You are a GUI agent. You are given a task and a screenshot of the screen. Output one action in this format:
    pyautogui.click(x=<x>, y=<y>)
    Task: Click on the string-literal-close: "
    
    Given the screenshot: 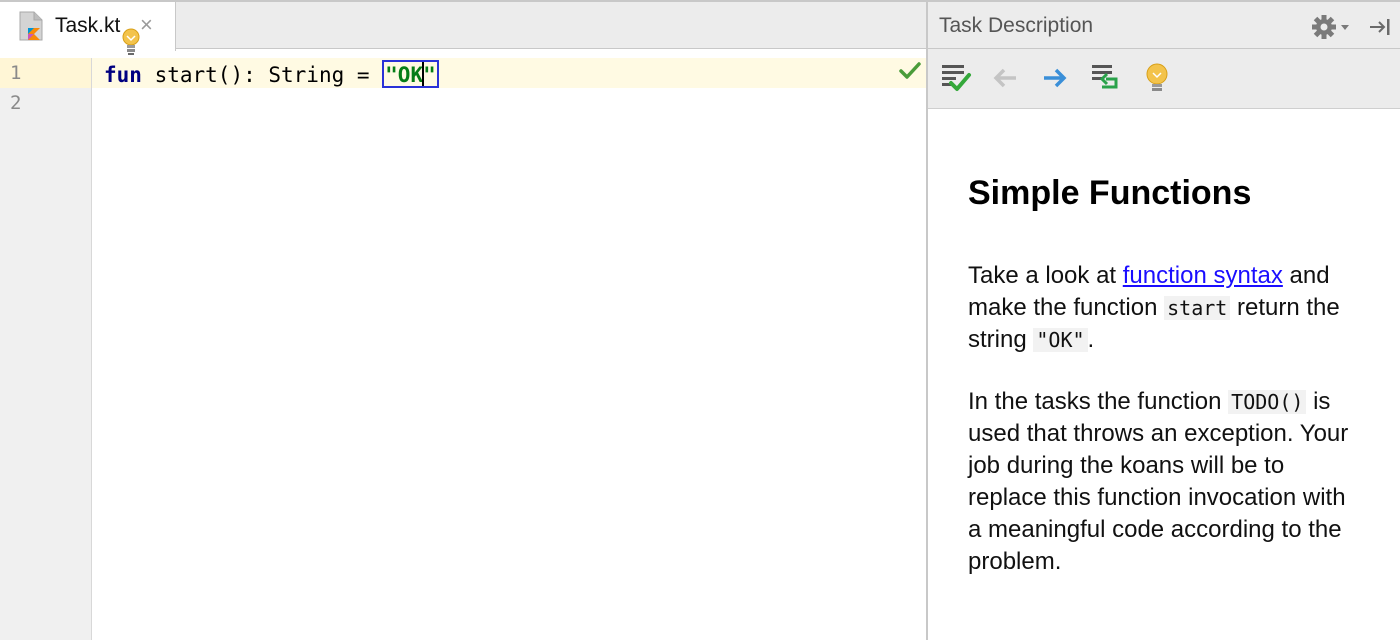 What is the action you would take?
    pyautogui.click(x=429, y=75)
    